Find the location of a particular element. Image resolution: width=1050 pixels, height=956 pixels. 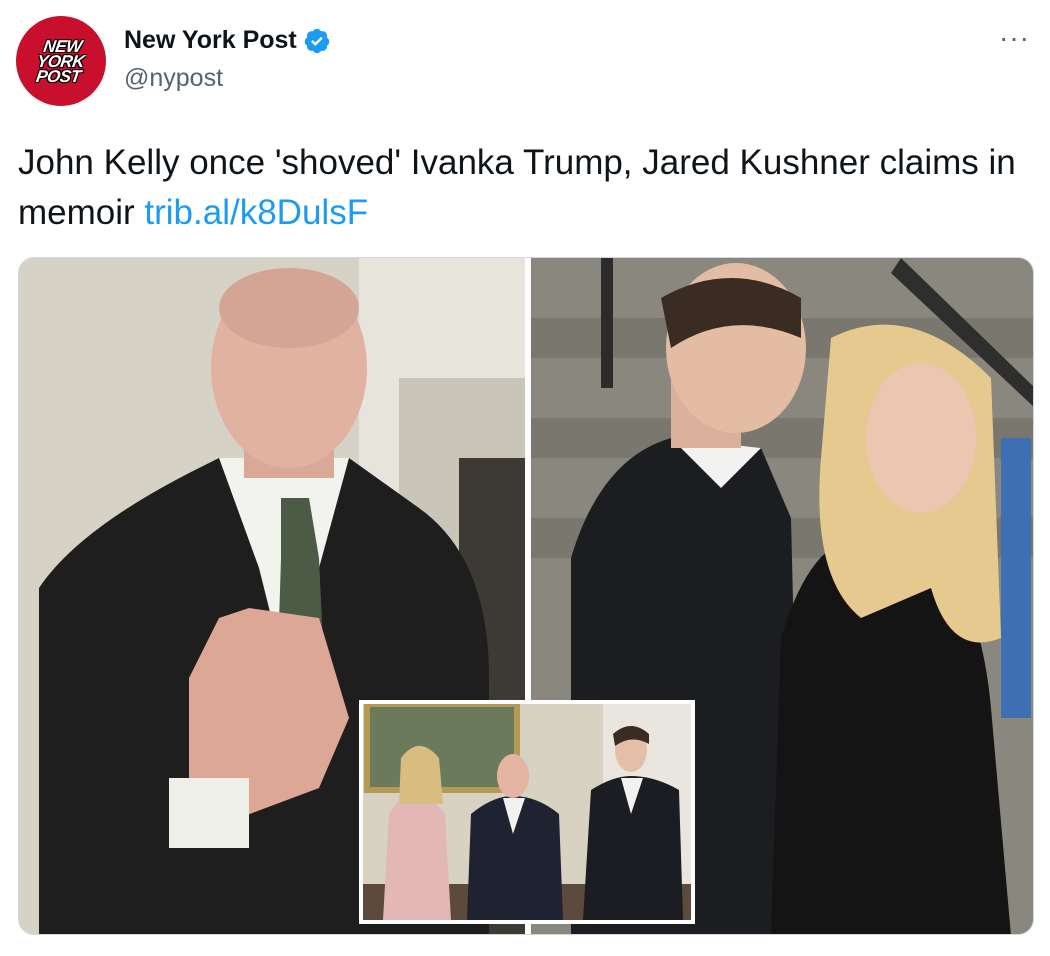

tweet-link: trib.al/k8DulsF is located at coordinates (256, 212).